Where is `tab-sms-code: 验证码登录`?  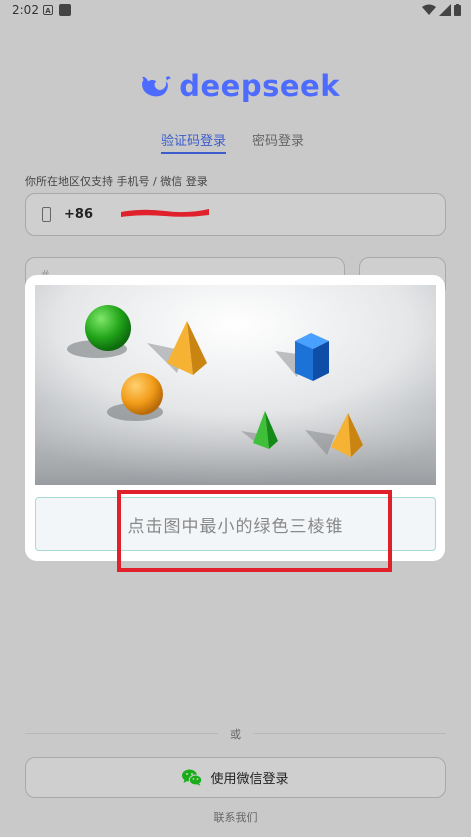
tab-sms-code: 验证码登录 is located at coordinates (194, 142).